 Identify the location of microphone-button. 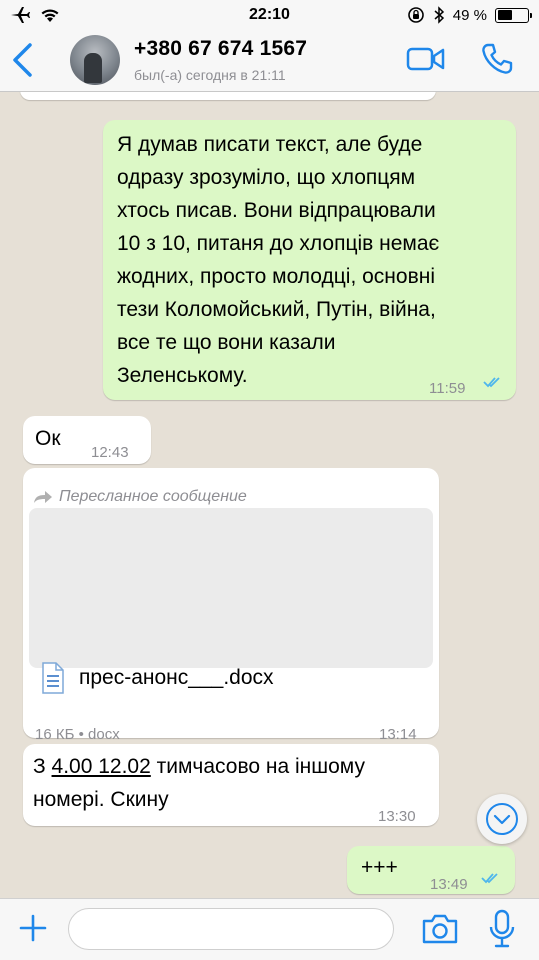
(502, 929).